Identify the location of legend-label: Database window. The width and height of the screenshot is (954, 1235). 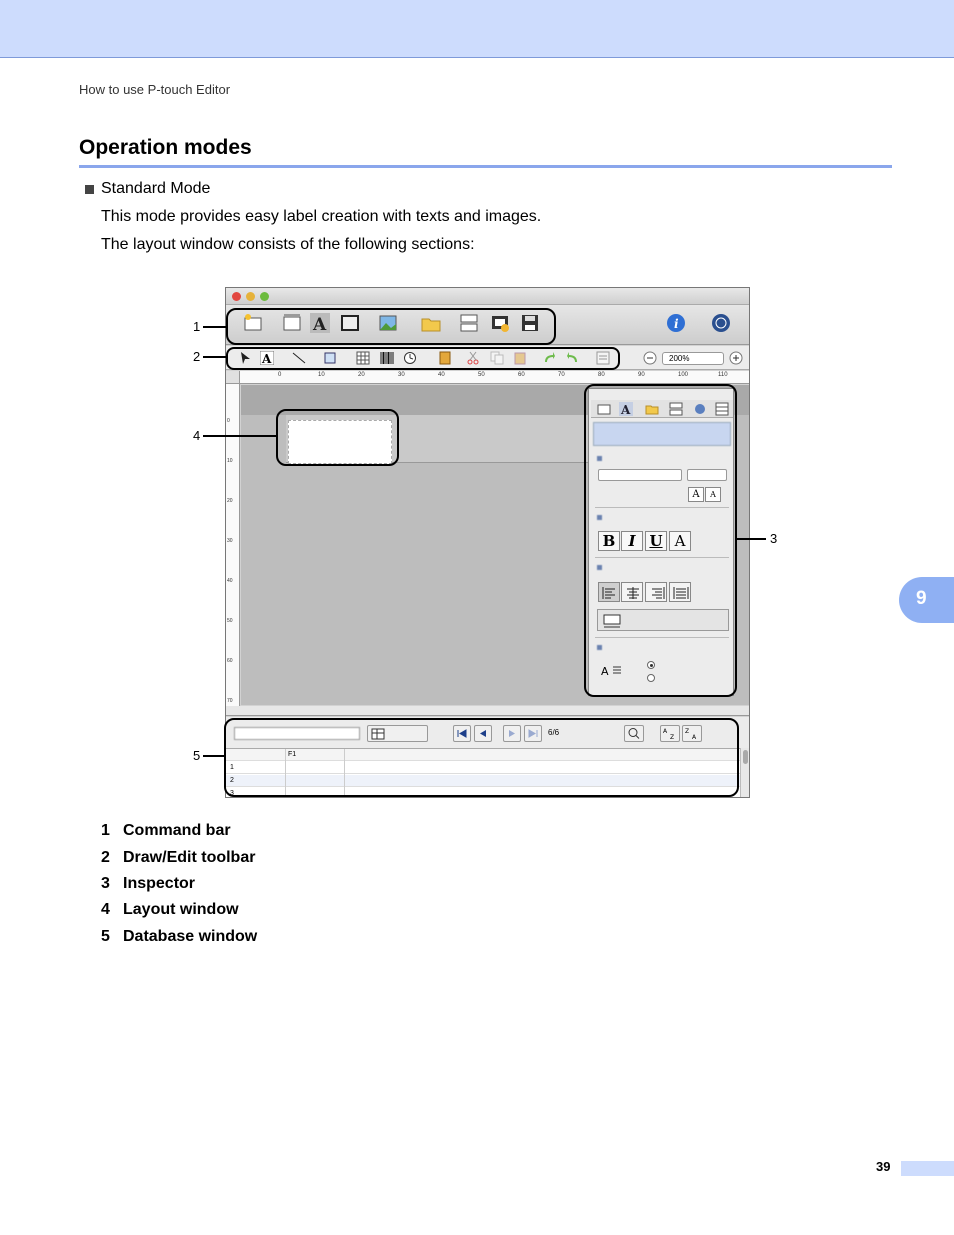
(190, 936).